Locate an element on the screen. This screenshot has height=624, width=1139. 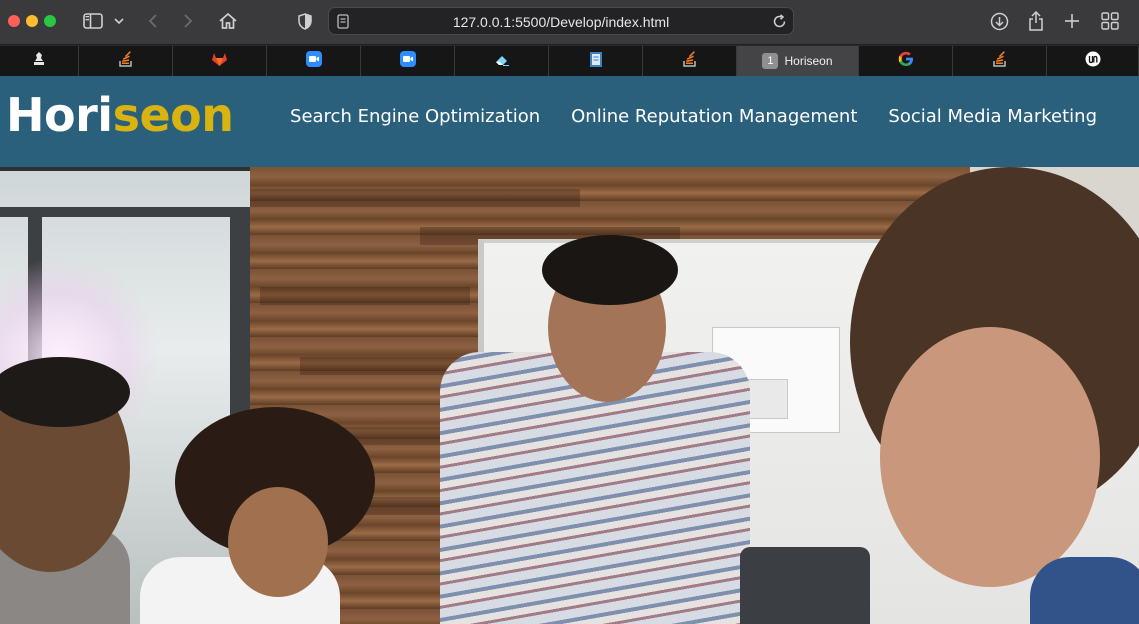
tab-unsplash is located at coordinates (1093, 61).